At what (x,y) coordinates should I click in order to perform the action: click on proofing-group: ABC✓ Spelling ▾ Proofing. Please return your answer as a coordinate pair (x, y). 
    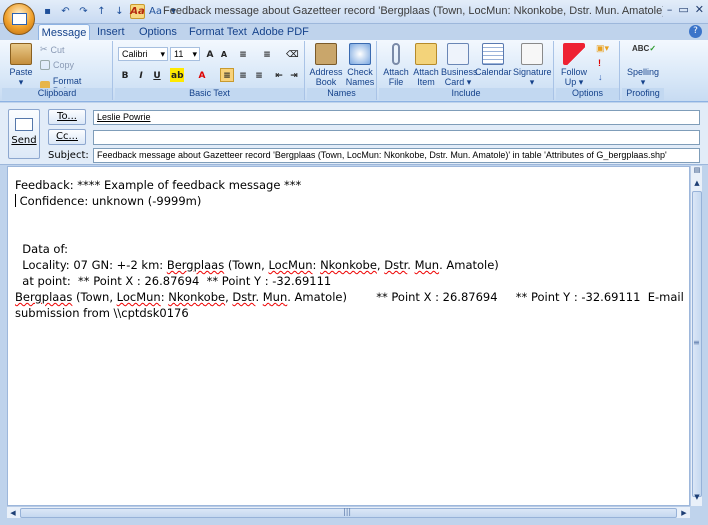
    Looking at the image, I should click on (643, 70).